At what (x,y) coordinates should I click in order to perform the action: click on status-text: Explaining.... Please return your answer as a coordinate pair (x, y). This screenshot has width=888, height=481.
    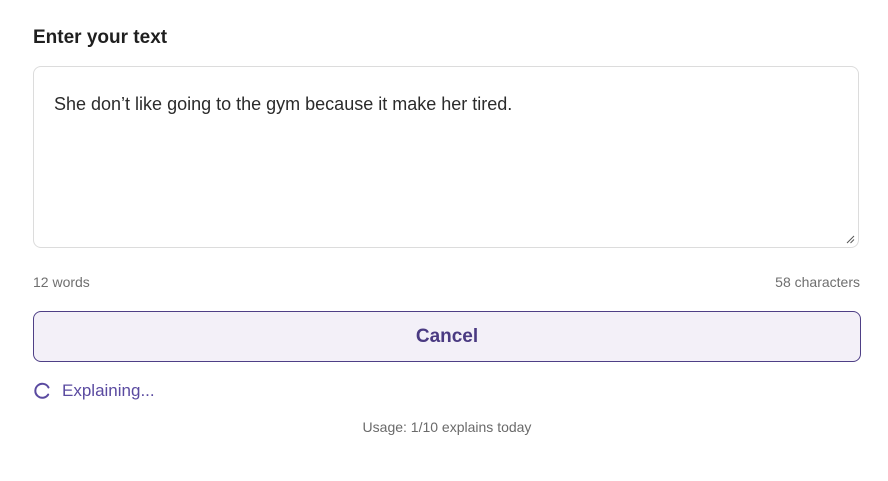
    Looking at the image, I should click on (108, 390).